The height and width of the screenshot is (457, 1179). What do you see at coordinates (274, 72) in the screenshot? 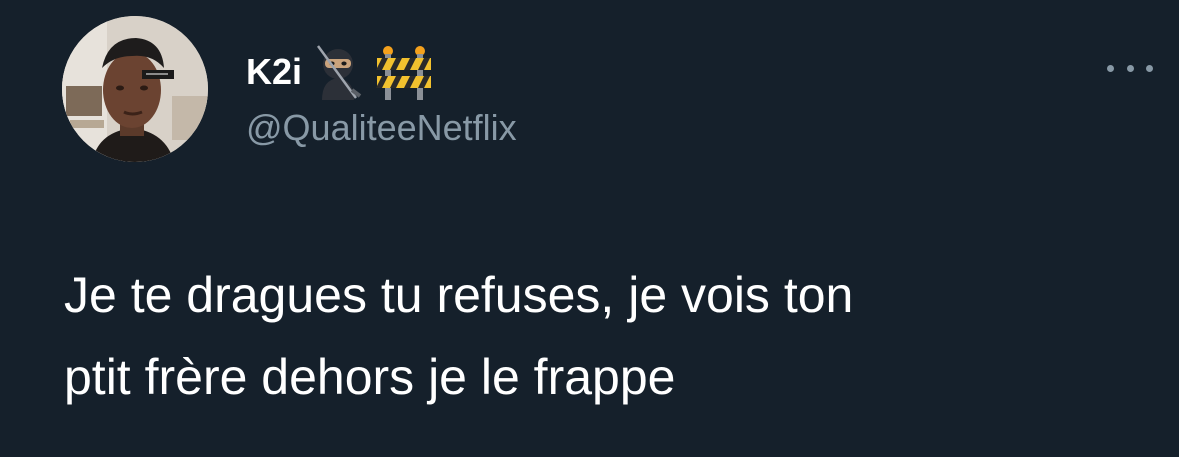
I see `author-display-name: K2i` at bounding box center [274, 72].